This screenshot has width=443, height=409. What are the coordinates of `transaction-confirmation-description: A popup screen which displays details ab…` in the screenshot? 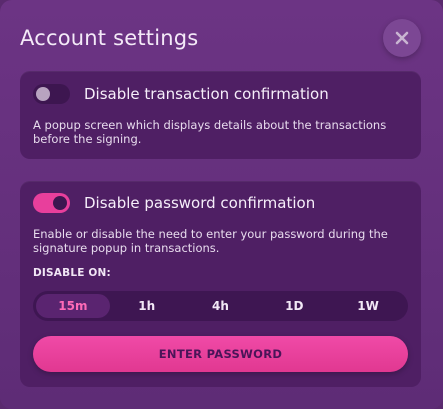 It's located at (210, 132).